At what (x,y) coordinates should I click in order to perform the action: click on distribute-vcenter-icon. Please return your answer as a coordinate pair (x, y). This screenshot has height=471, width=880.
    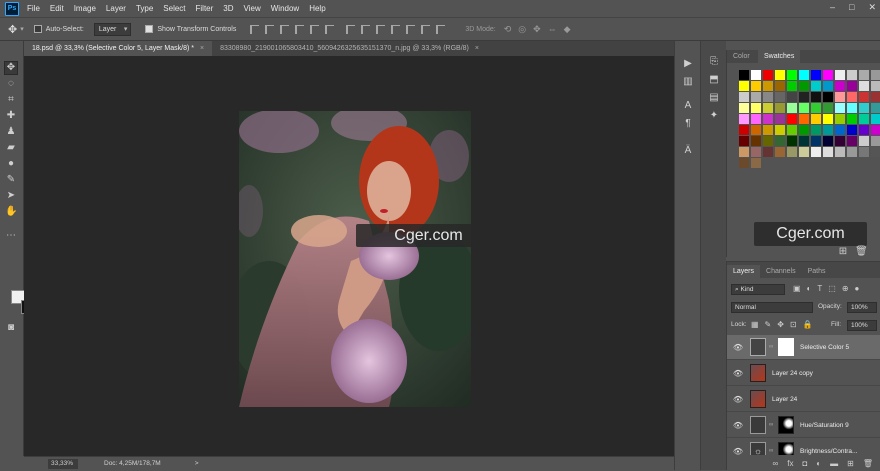
    Looking at the image, I should click on (366, 29).